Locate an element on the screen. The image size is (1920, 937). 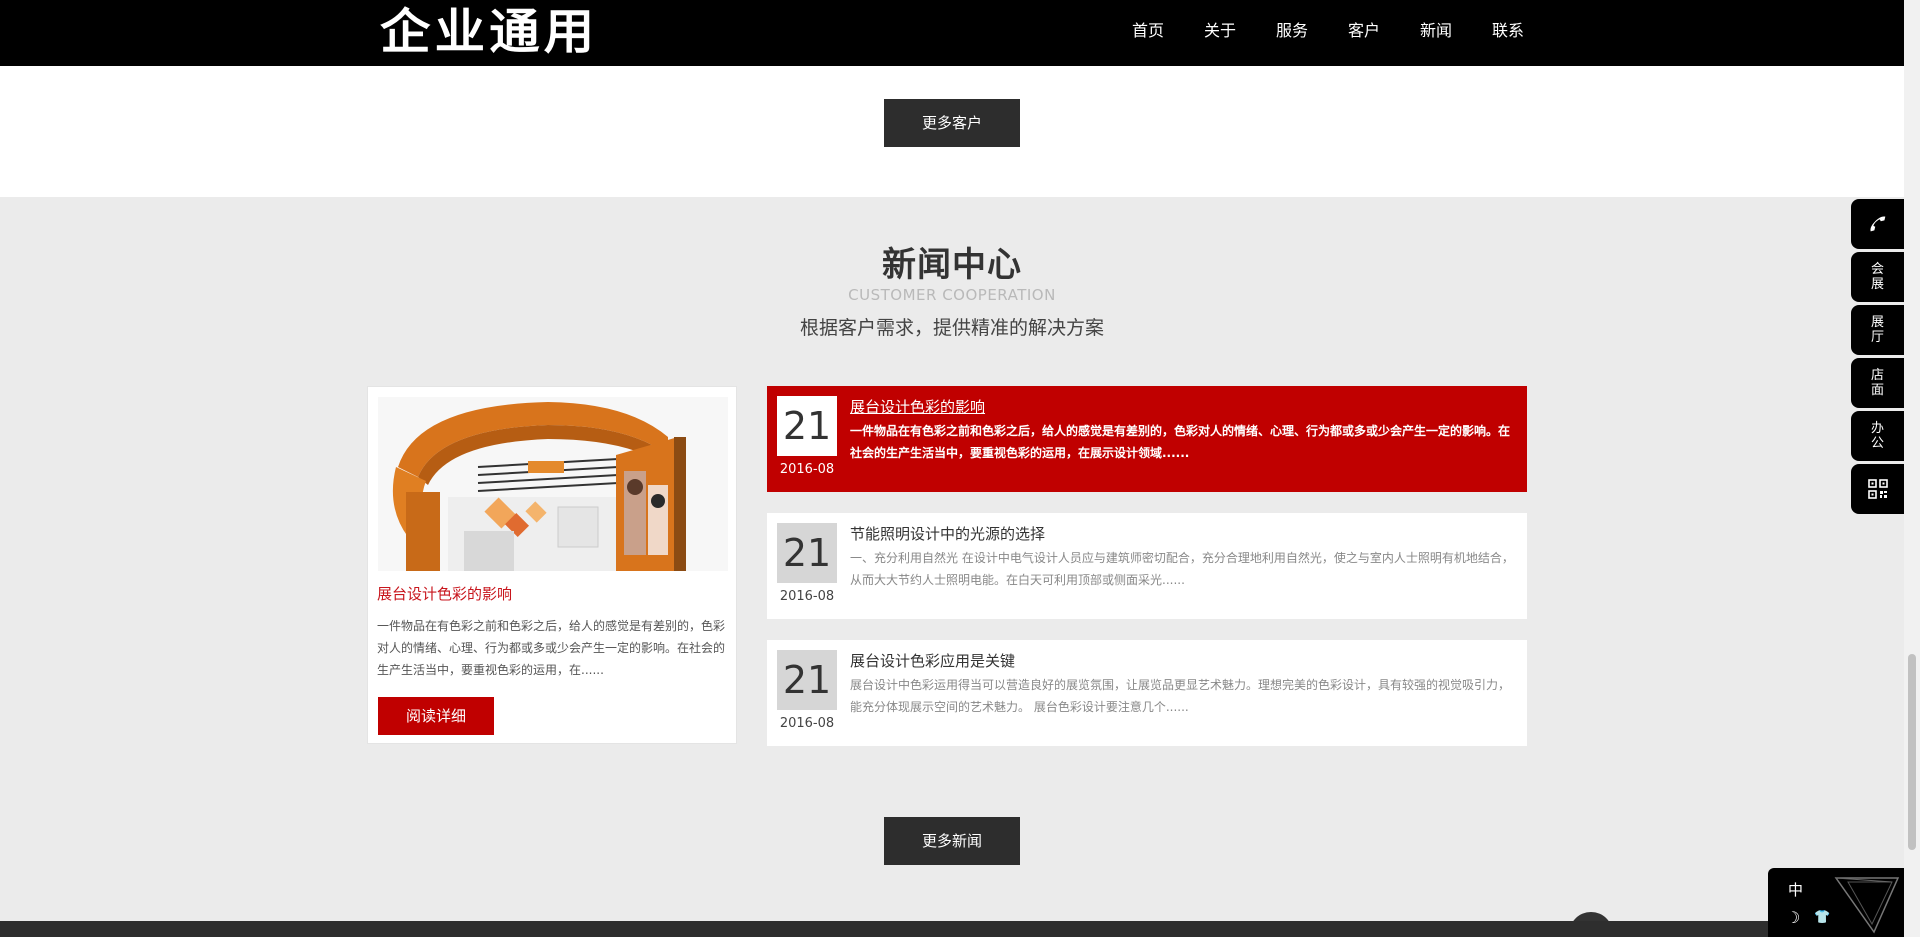
main-nav: 首页 关于 服务 客户 新闻 联系 is located at coordinates (1328, 33).